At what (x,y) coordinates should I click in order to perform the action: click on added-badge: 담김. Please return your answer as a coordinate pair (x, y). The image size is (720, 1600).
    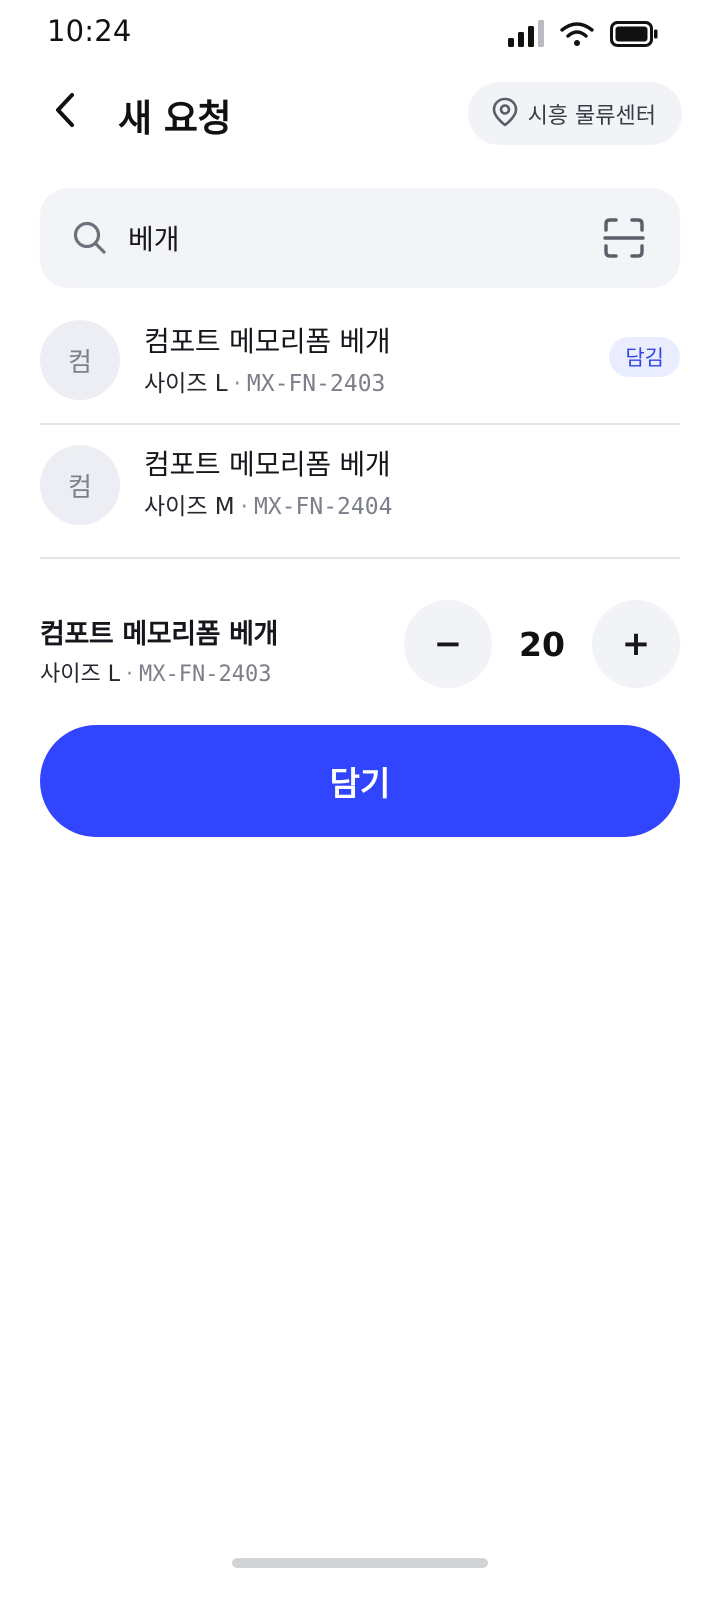
    Looking at the image, I should click on (644, 357).